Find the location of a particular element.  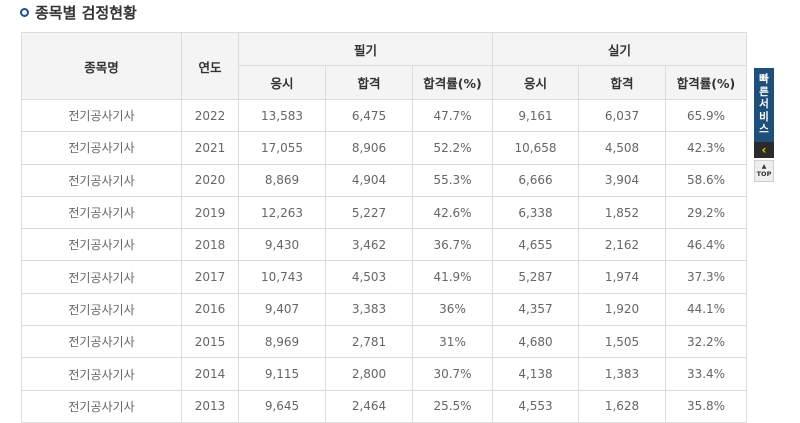

header-written: 필기 is located at coordinates (365, 49).